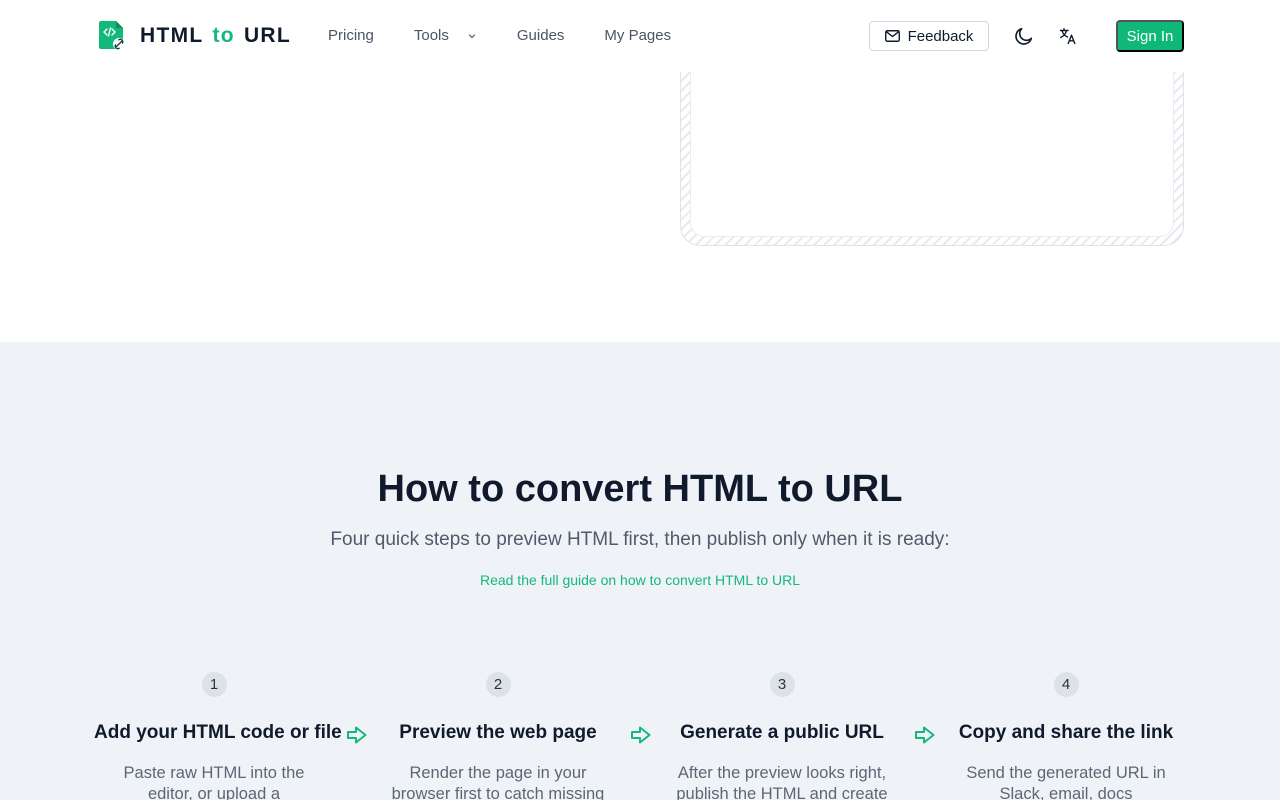  I want to click on logo-text: HTML to URL, so click(215, 36).